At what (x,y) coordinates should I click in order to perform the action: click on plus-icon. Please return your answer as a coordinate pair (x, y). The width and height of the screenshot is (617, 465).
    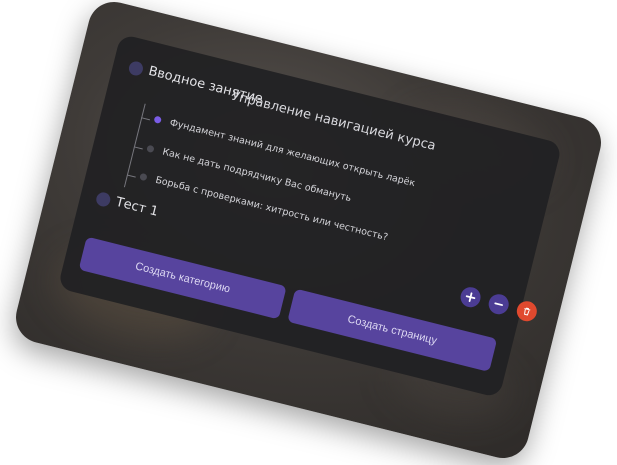
    Looking at the image, I should click on (470, 297).